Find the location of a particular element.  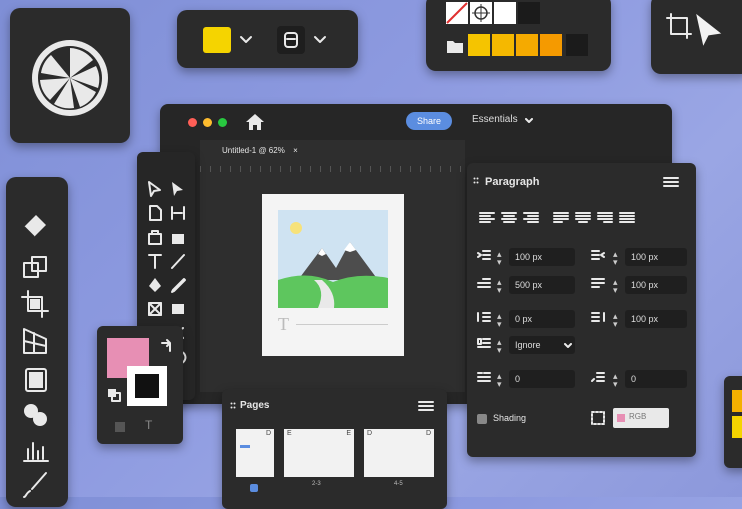

artboard-icon is located at coordinates (36, 380).